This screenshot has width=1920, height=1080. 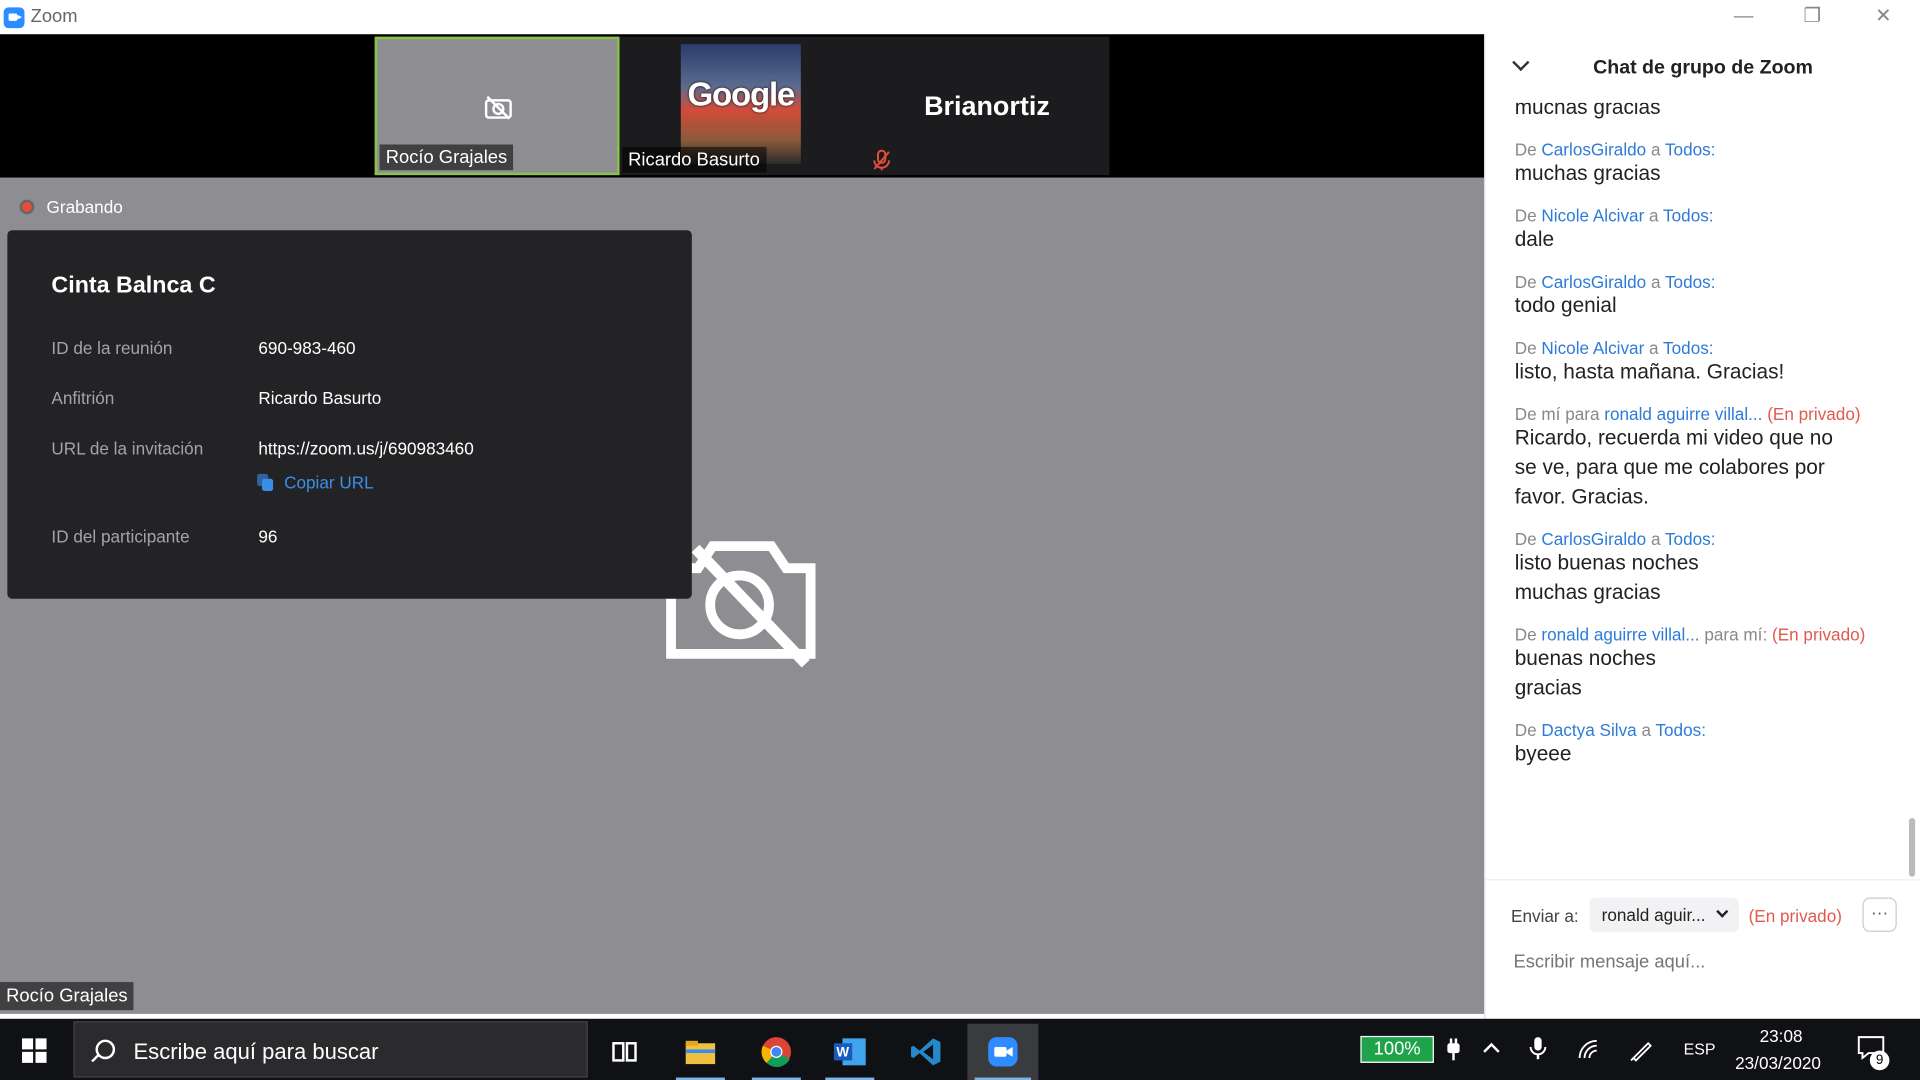 I want to click on chat-message: De Dactya Silva a Todos: byeee, so click(x=1711, y=744).